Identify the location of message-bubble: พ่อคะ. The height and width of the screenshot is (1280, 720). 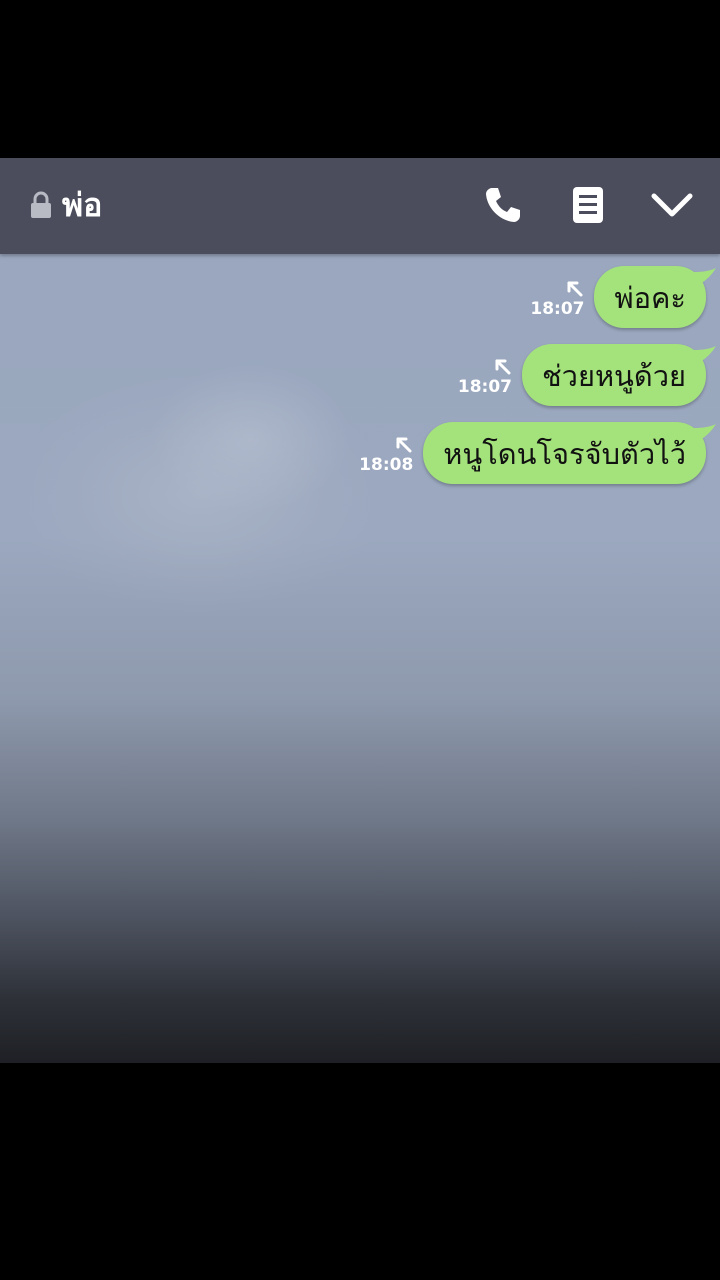
(655, 297).